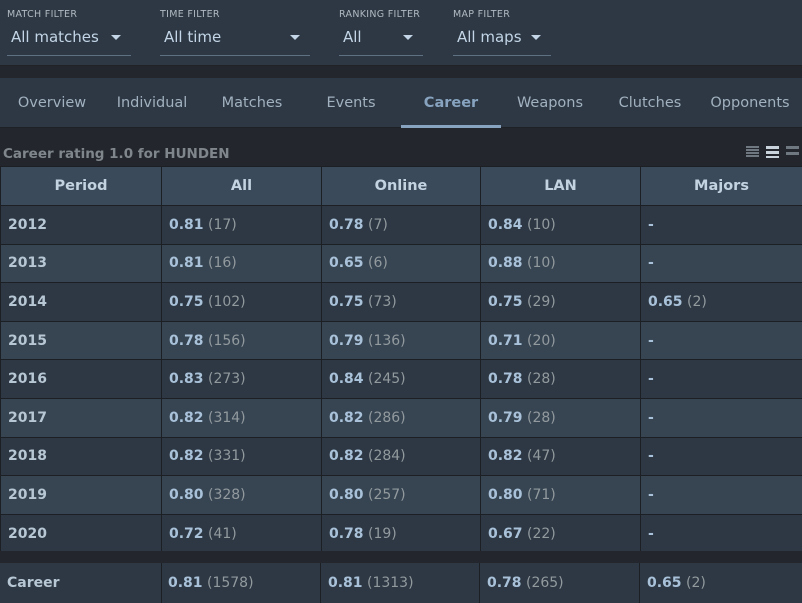  I want to click on lan-cell: 0.79 (28), so click(560, 417).